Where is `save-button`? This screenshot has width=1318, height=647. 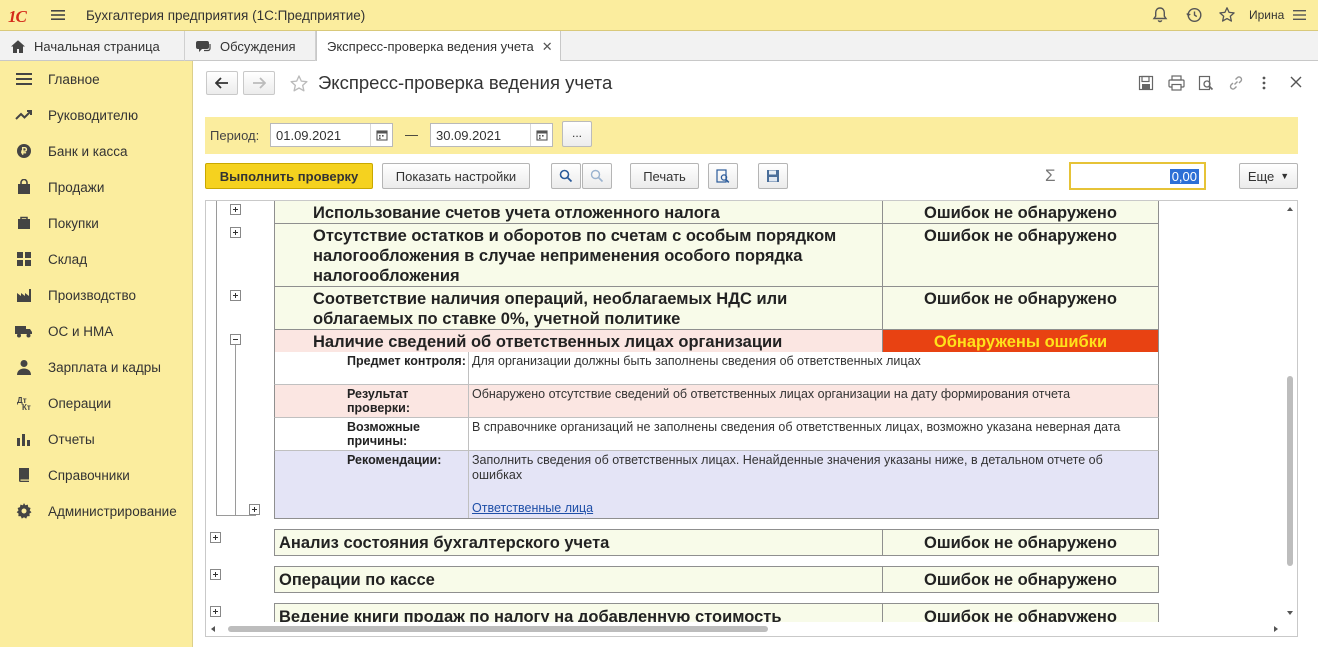
save-button is located at coordinates (773, 176).